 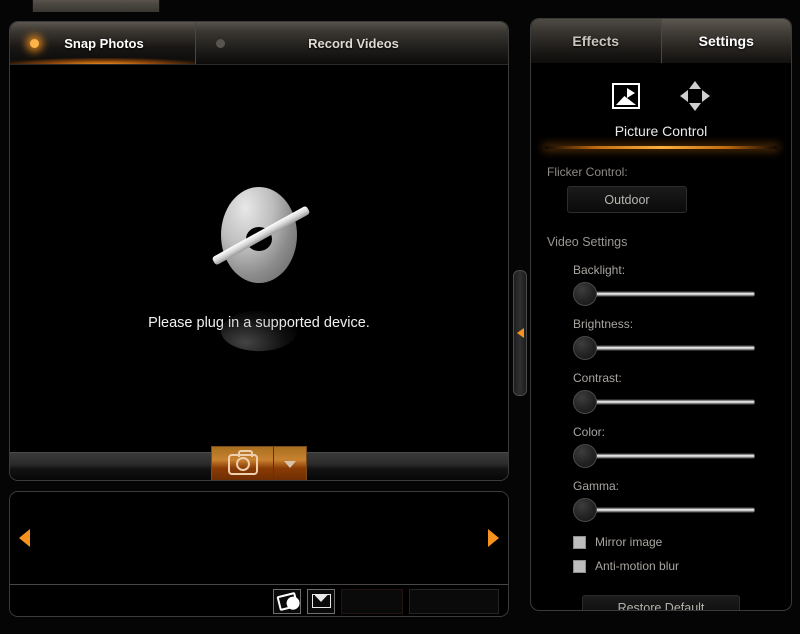 I want to click on tab-snap-photos: Snap Photos, so click(x=103, y=43).